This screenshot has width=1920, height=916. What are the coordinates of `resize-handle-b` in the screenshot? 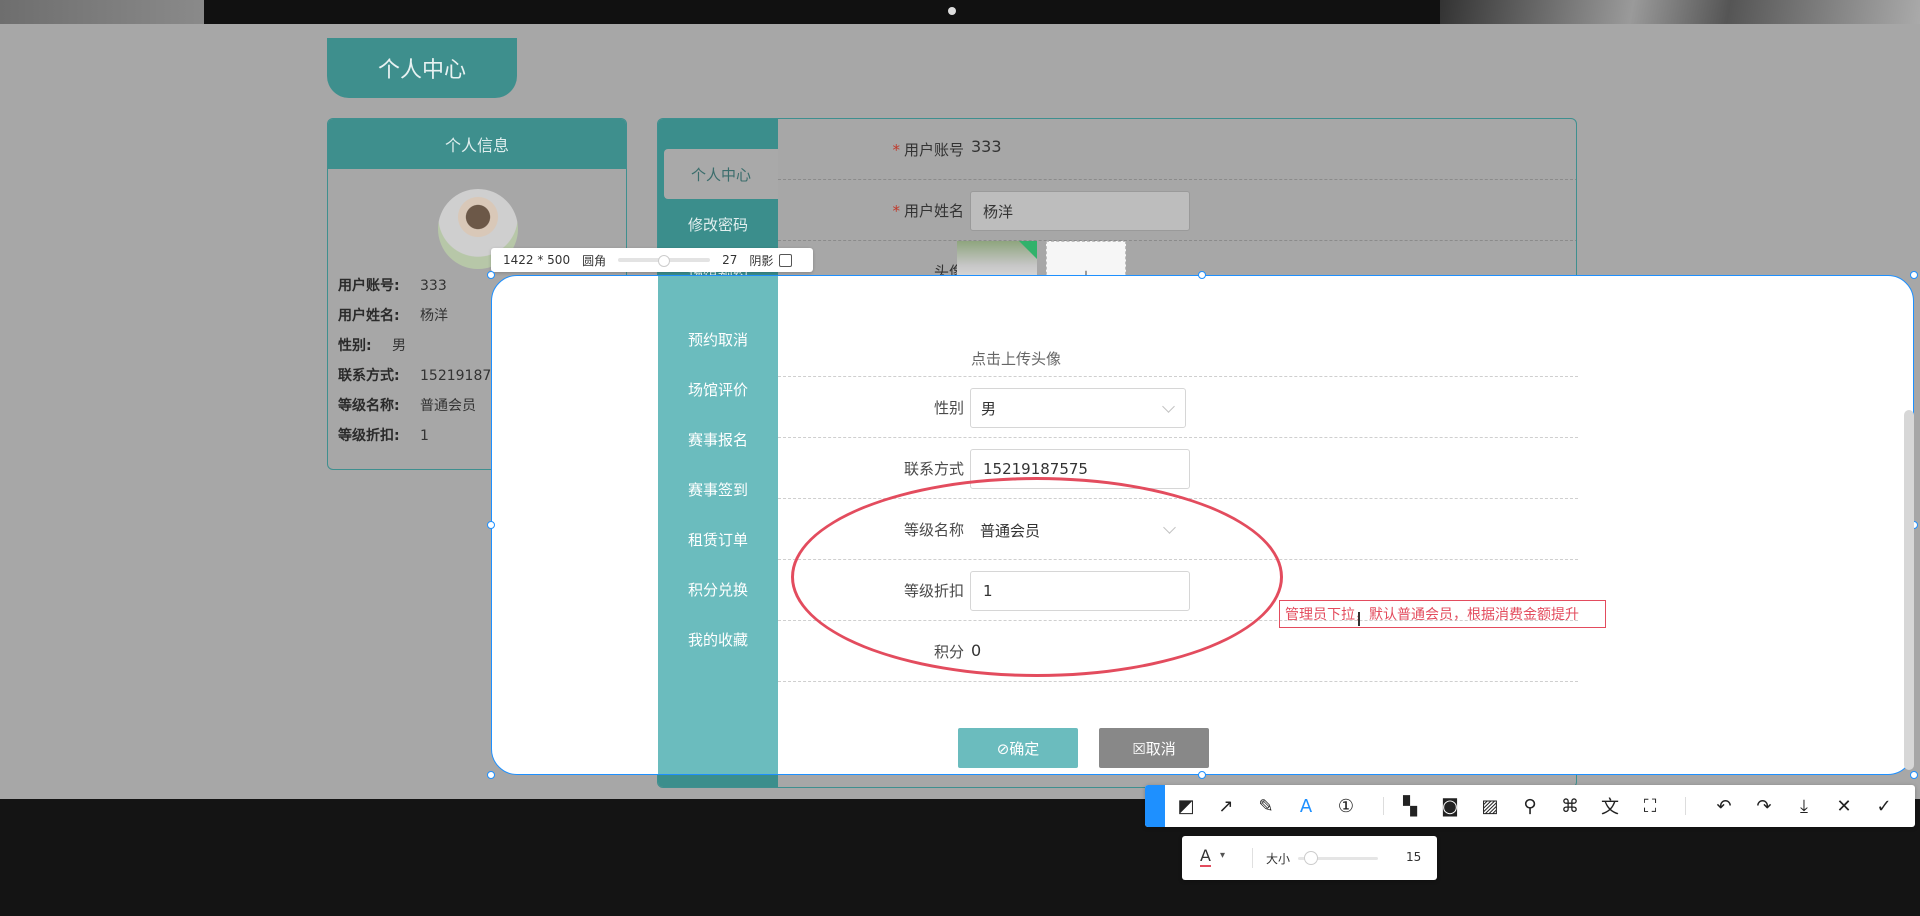 It's located at (1202, 775).